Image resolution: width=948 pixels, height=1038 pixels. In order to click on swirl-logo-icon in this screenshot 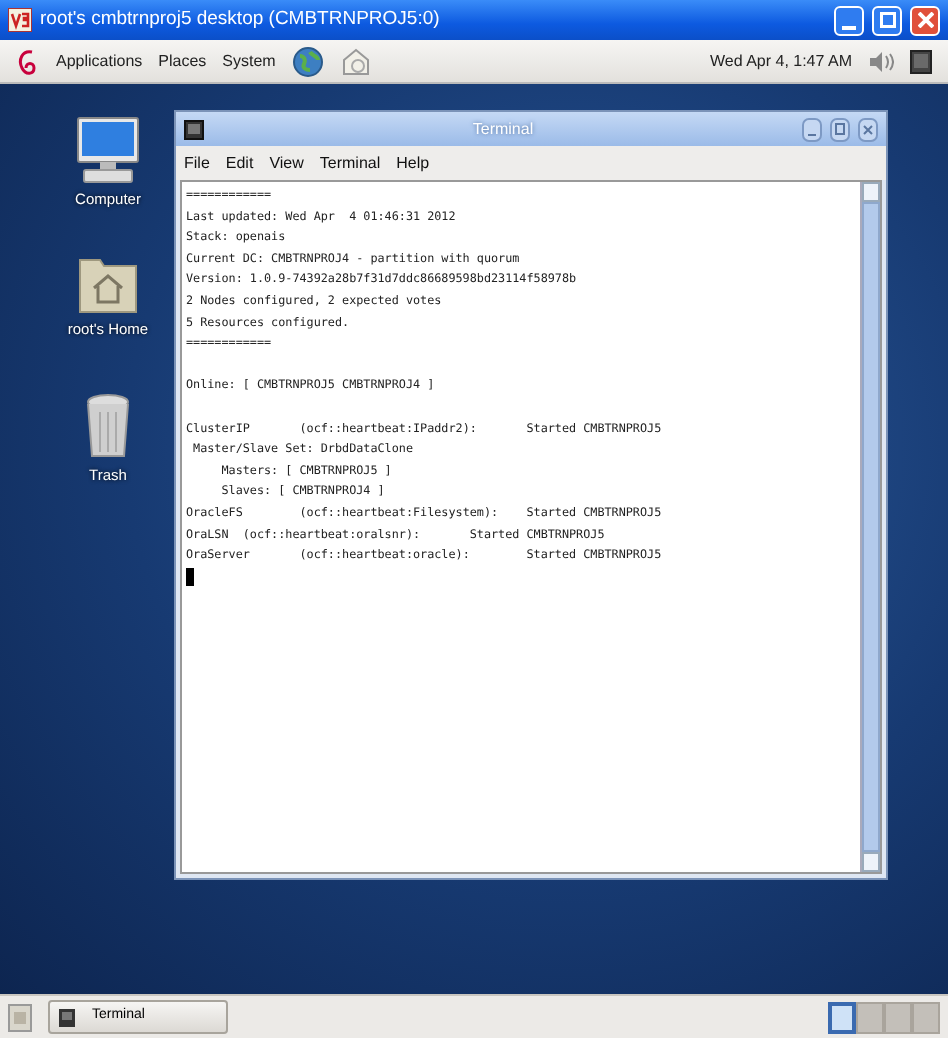, I will do `click(28, 61)`.